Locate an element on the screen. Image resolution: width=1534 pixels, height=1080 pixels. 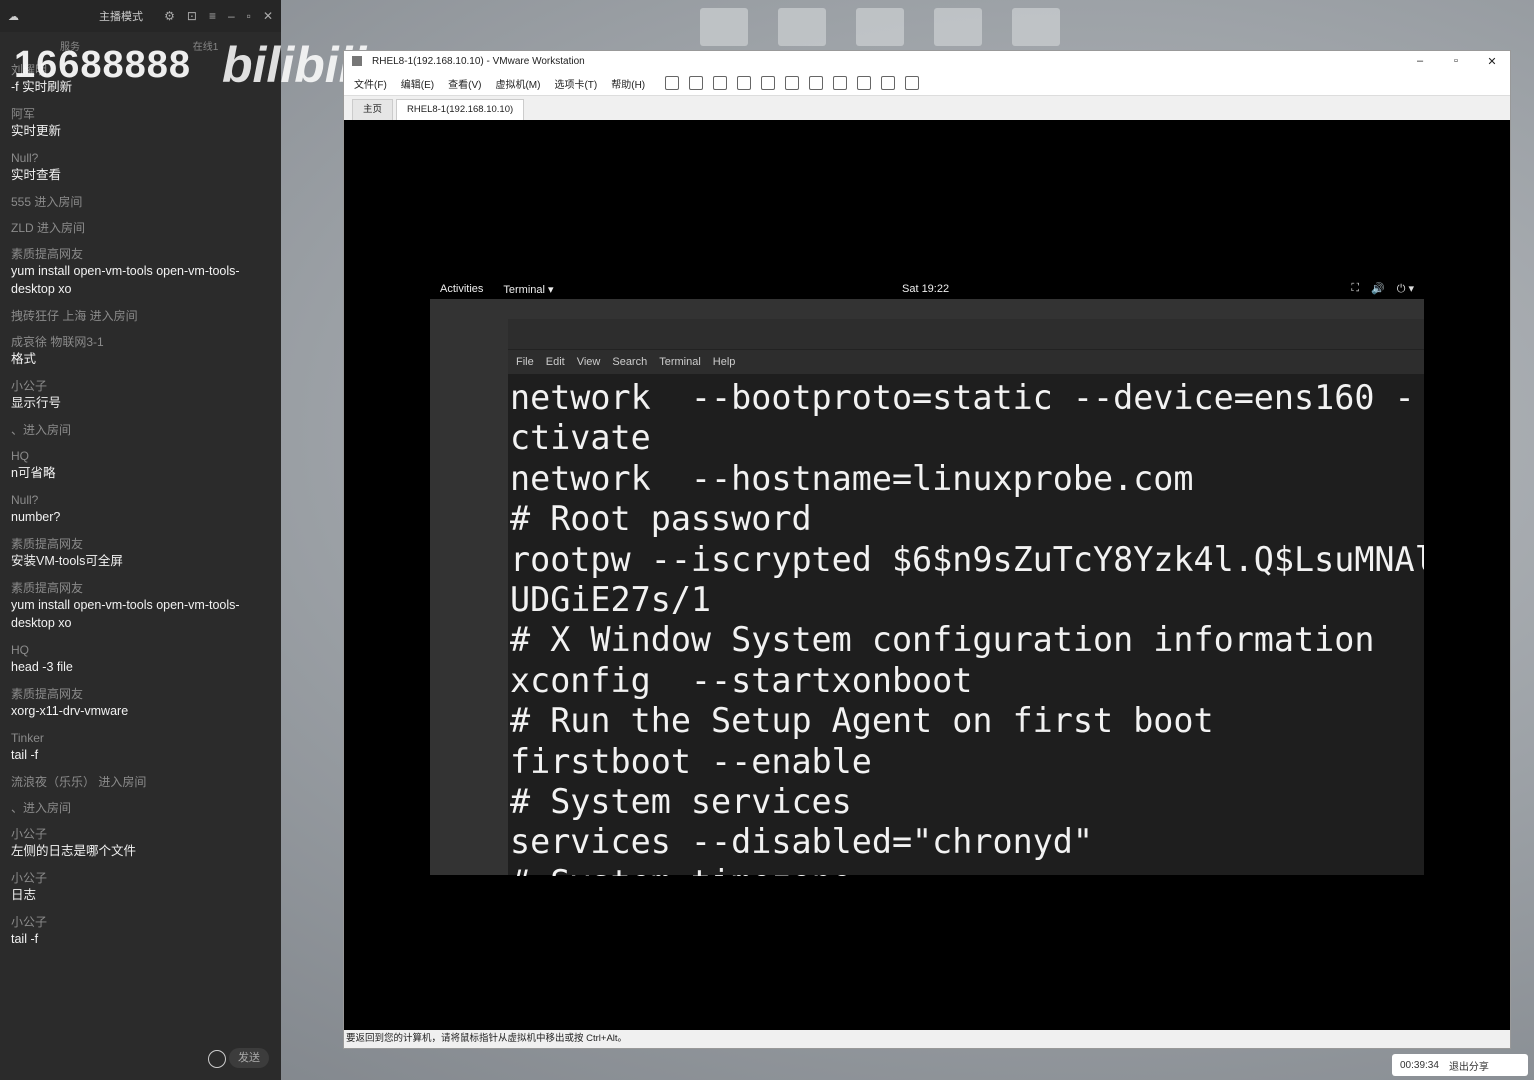
close-icon: ✕ is located at coordinates (268, 16).